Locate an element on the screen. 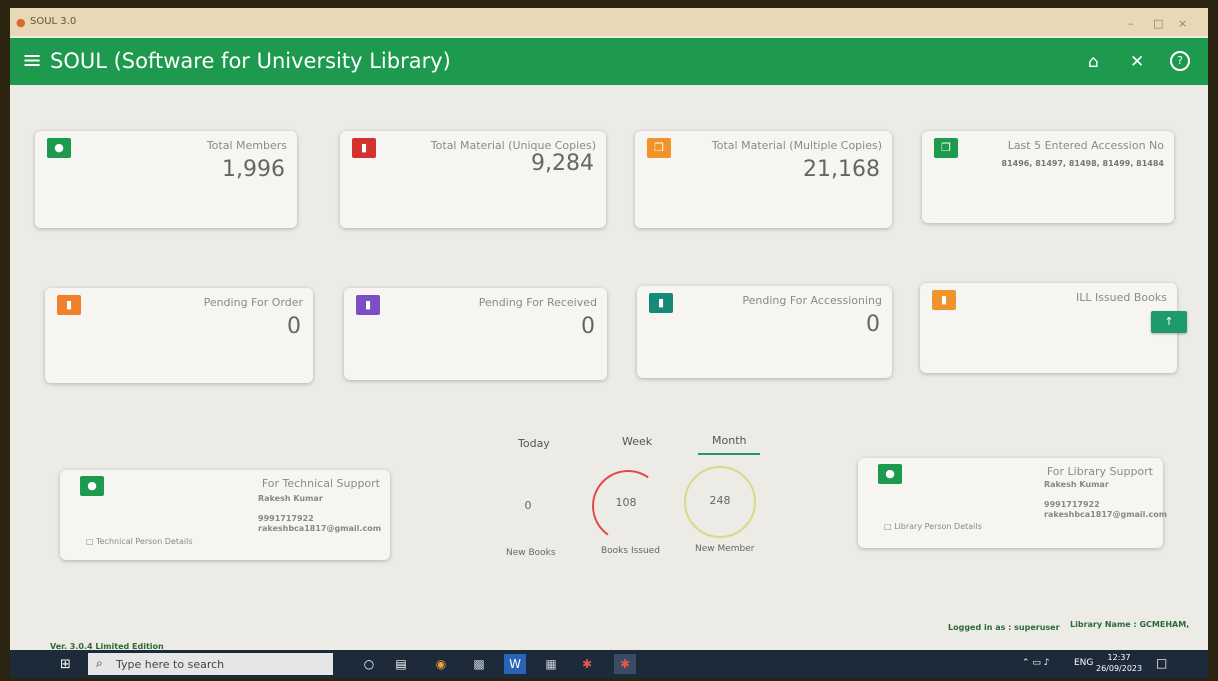 This screenshot has height=681, width=1218. stat-caption-books-issued: Books Issued is located at coordinates (630, 551).